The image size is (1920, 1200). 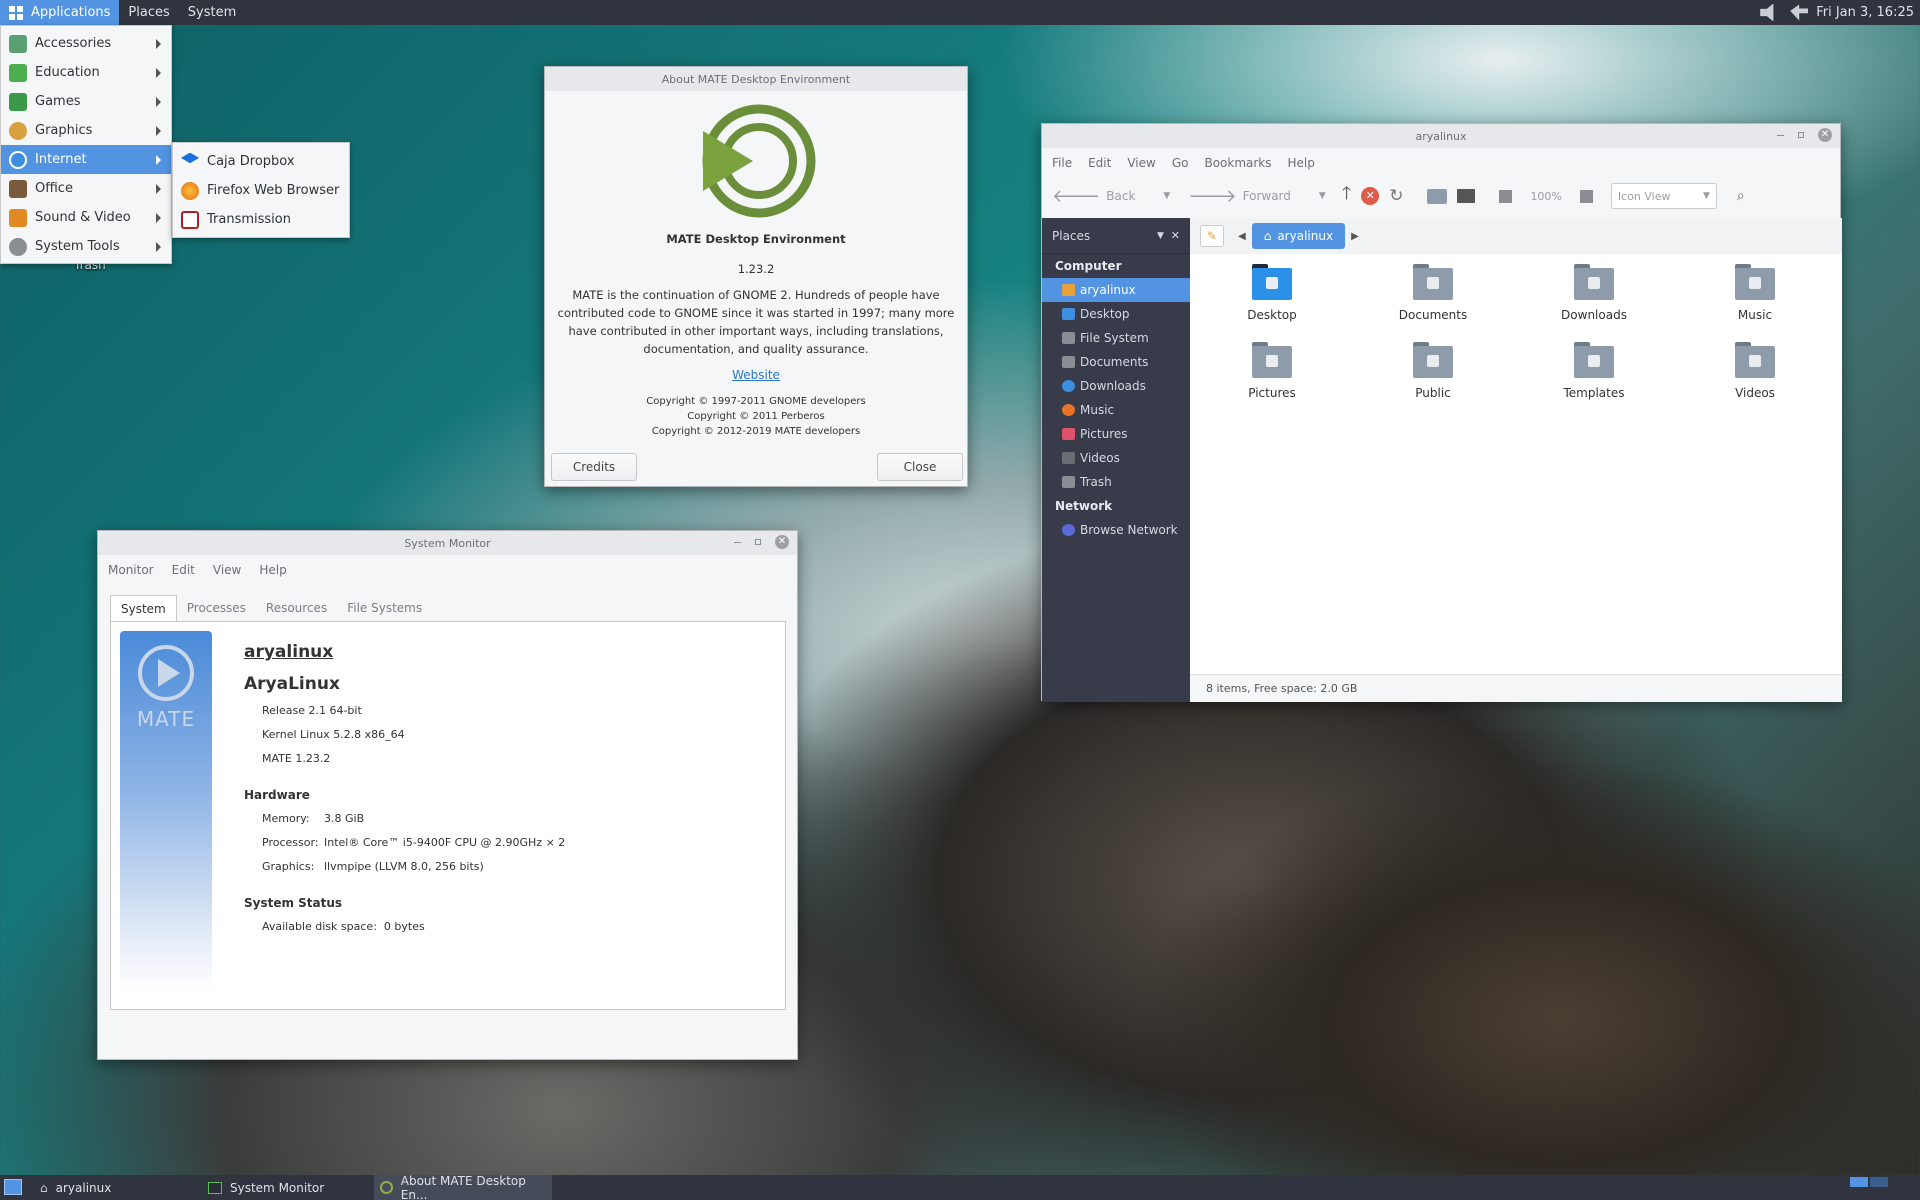 I want to click on caja-titlebar: aryalinux ✕, so click(x=1441, y=136).